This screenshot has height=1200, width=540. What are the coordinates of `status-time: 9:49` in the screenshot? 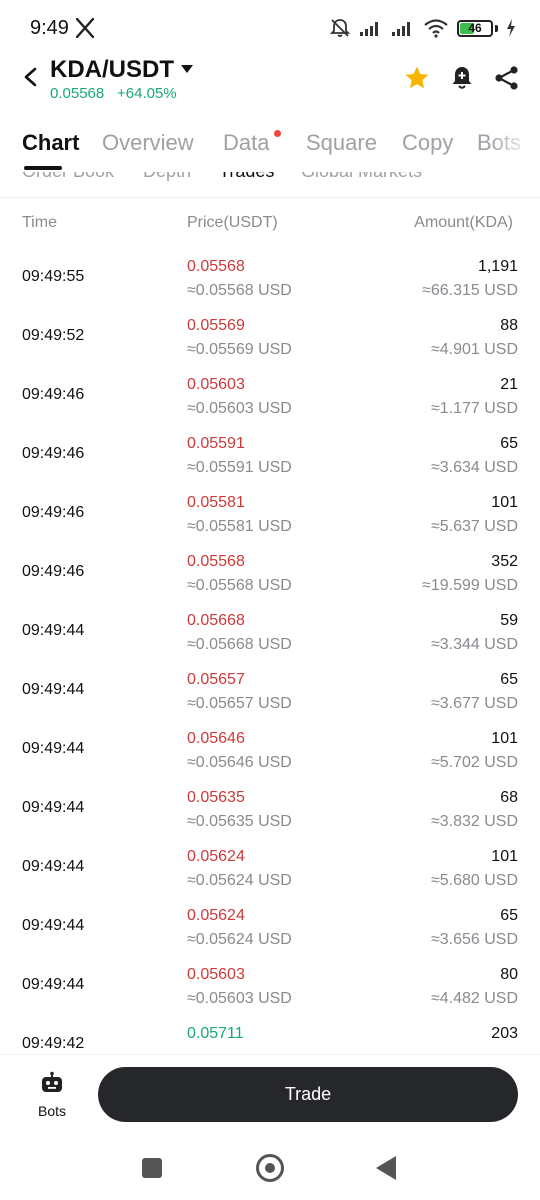 It's located at (49, 28).